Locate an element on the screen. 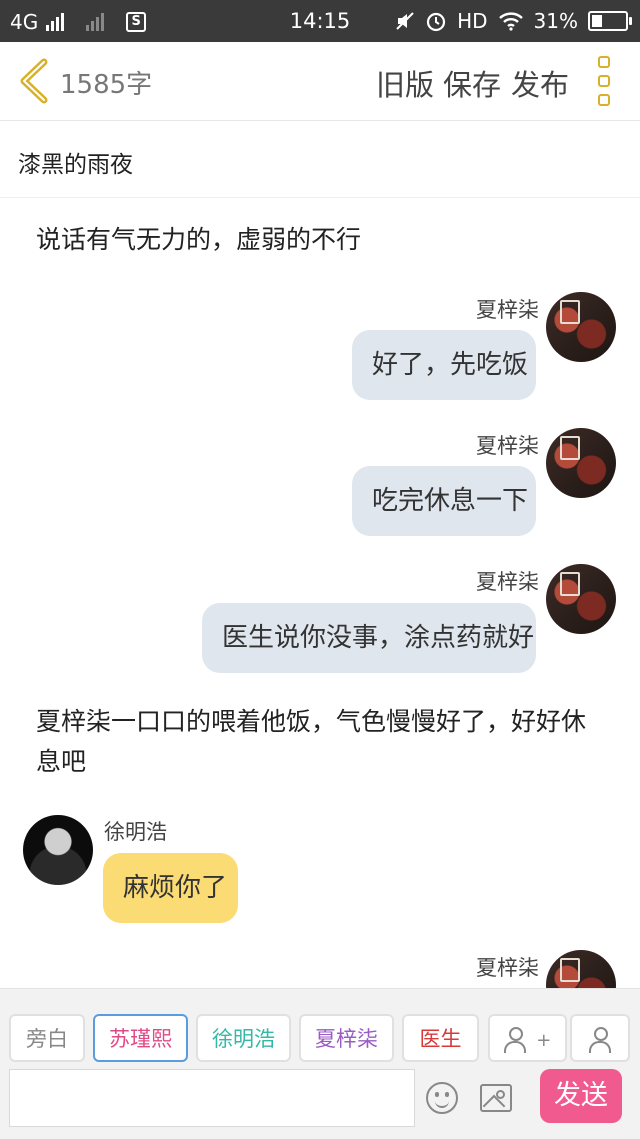  role-button-xuminghao: 徐明浩 is located at coordinates (243, 1038).